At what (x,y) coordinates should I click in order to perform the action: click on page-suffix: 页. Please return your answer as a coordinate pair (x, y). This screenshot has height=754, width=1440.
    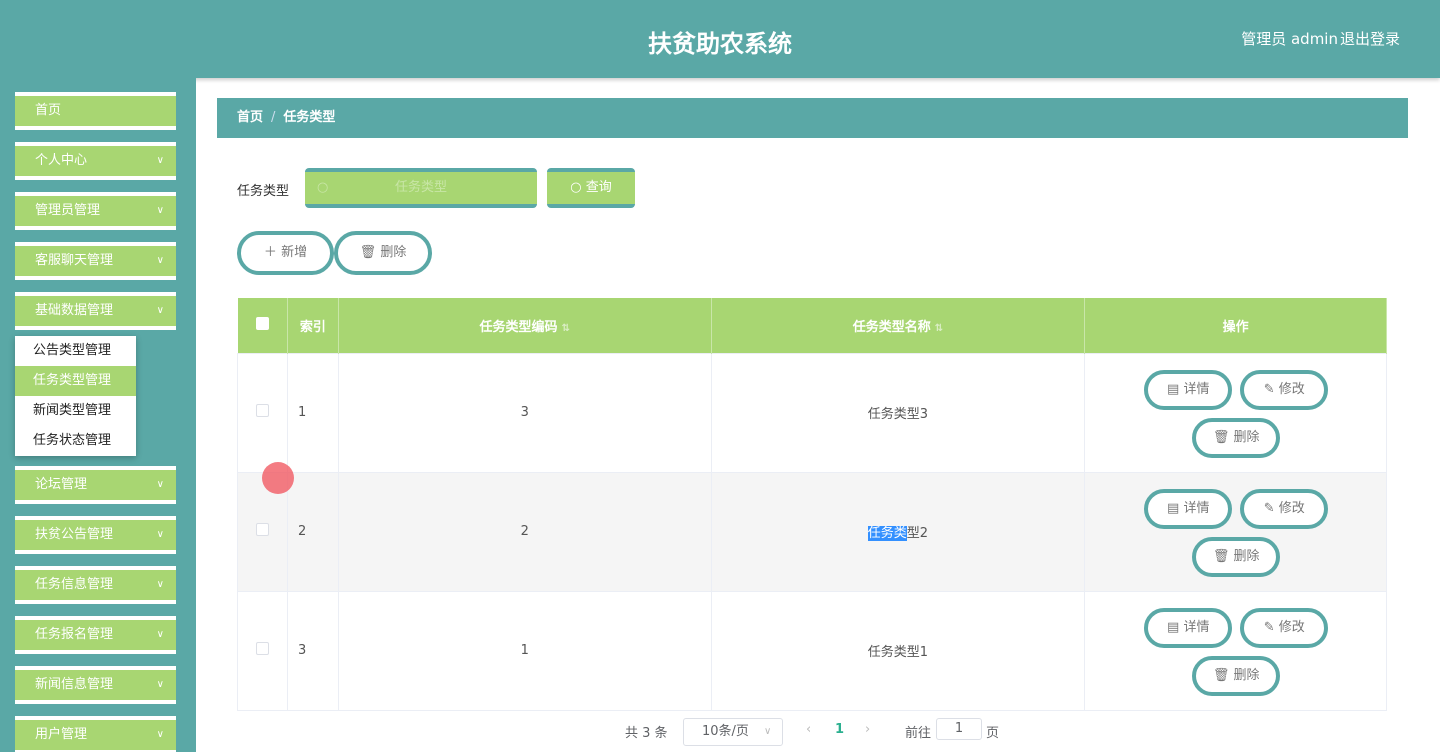
    Looking at the image, I should click on (993, 733).